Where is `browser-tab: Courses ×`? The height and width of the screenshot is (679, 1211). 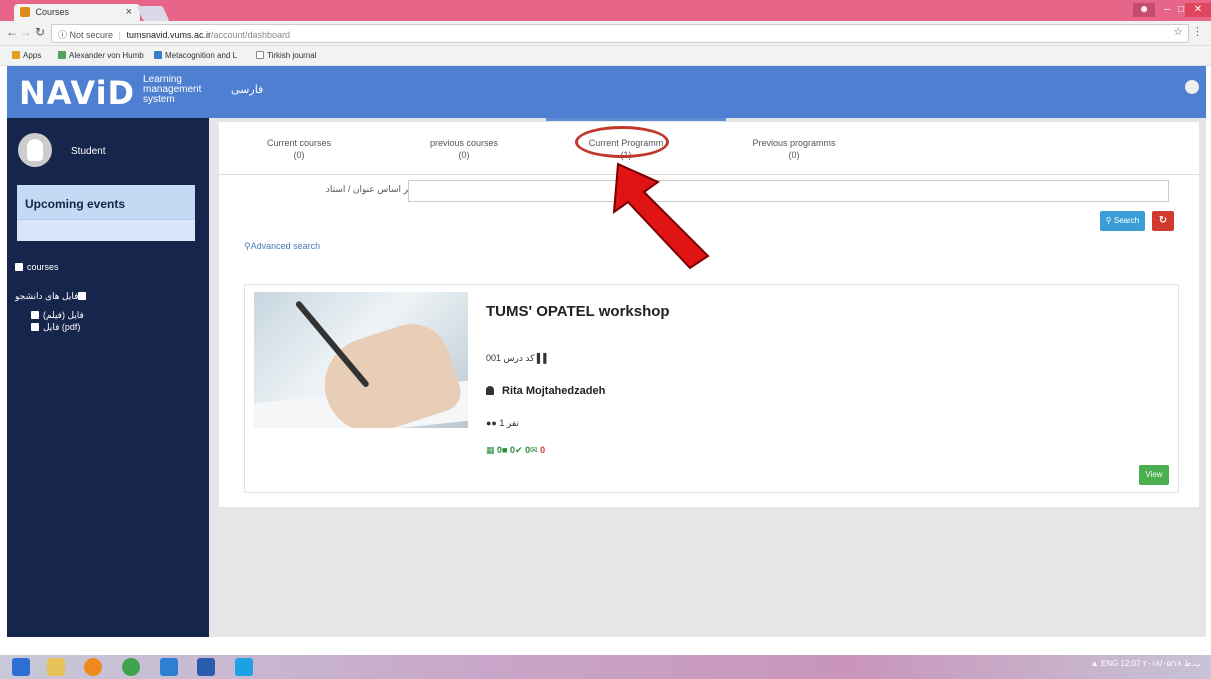
browser-tab: Courses × is located at coordinates (77, 12).